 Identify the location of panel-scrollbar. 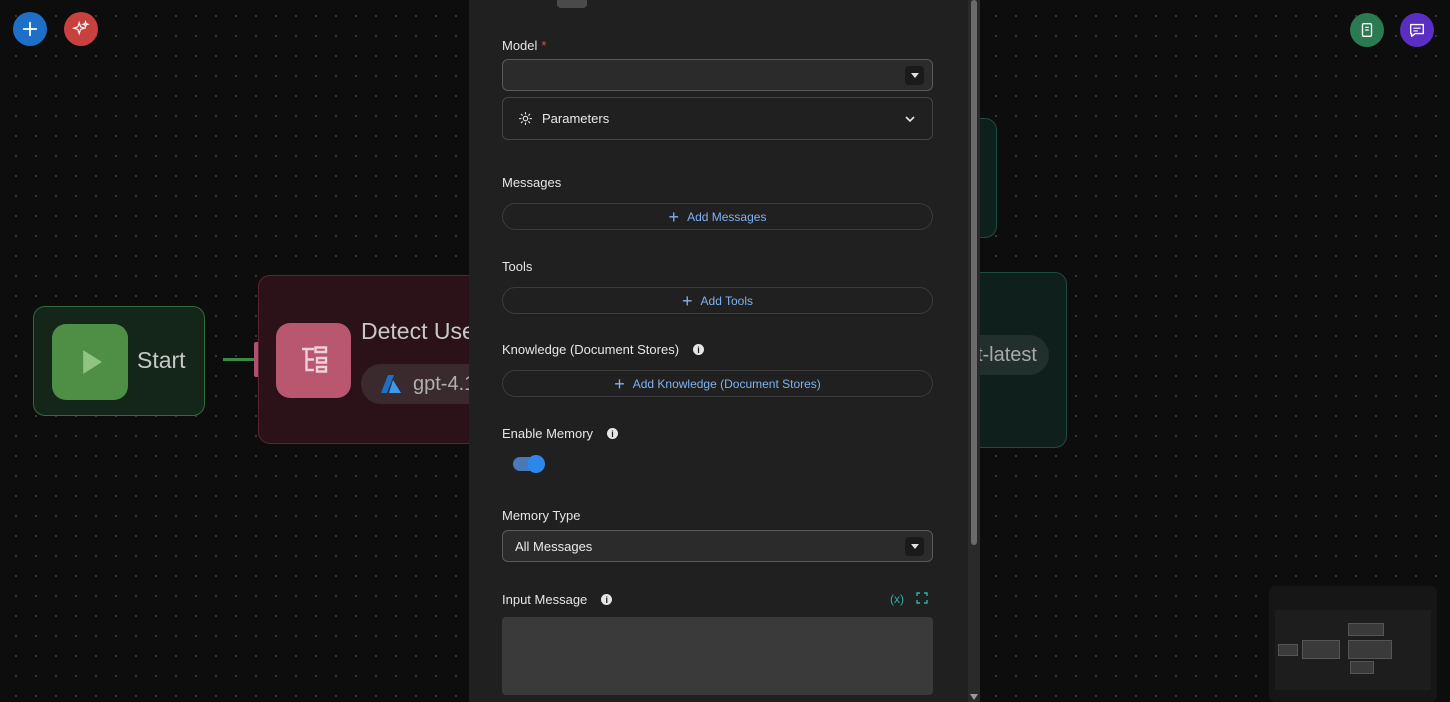
(974, 351).